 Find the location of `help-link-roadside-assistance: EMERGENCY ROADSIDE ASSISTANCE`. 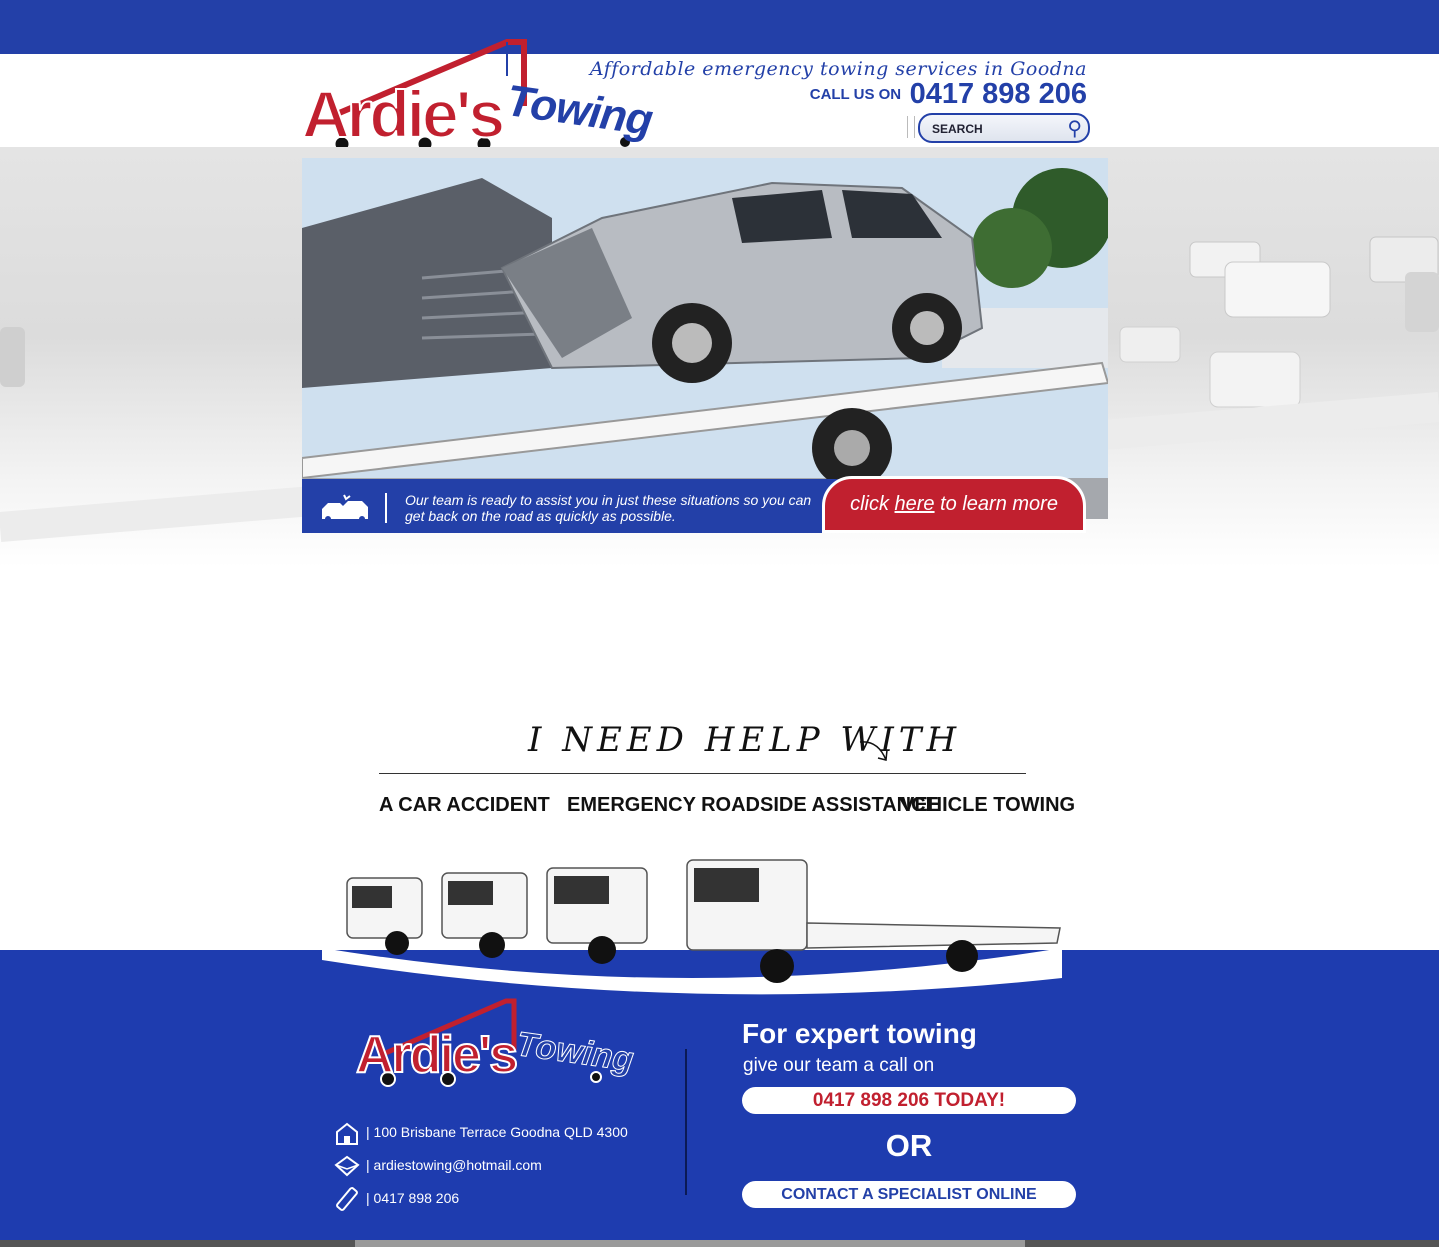

help-link-roadside-assistance: EMERGENCY ROADSIDE ASSISTANCE is located at coordinates (753, 805).